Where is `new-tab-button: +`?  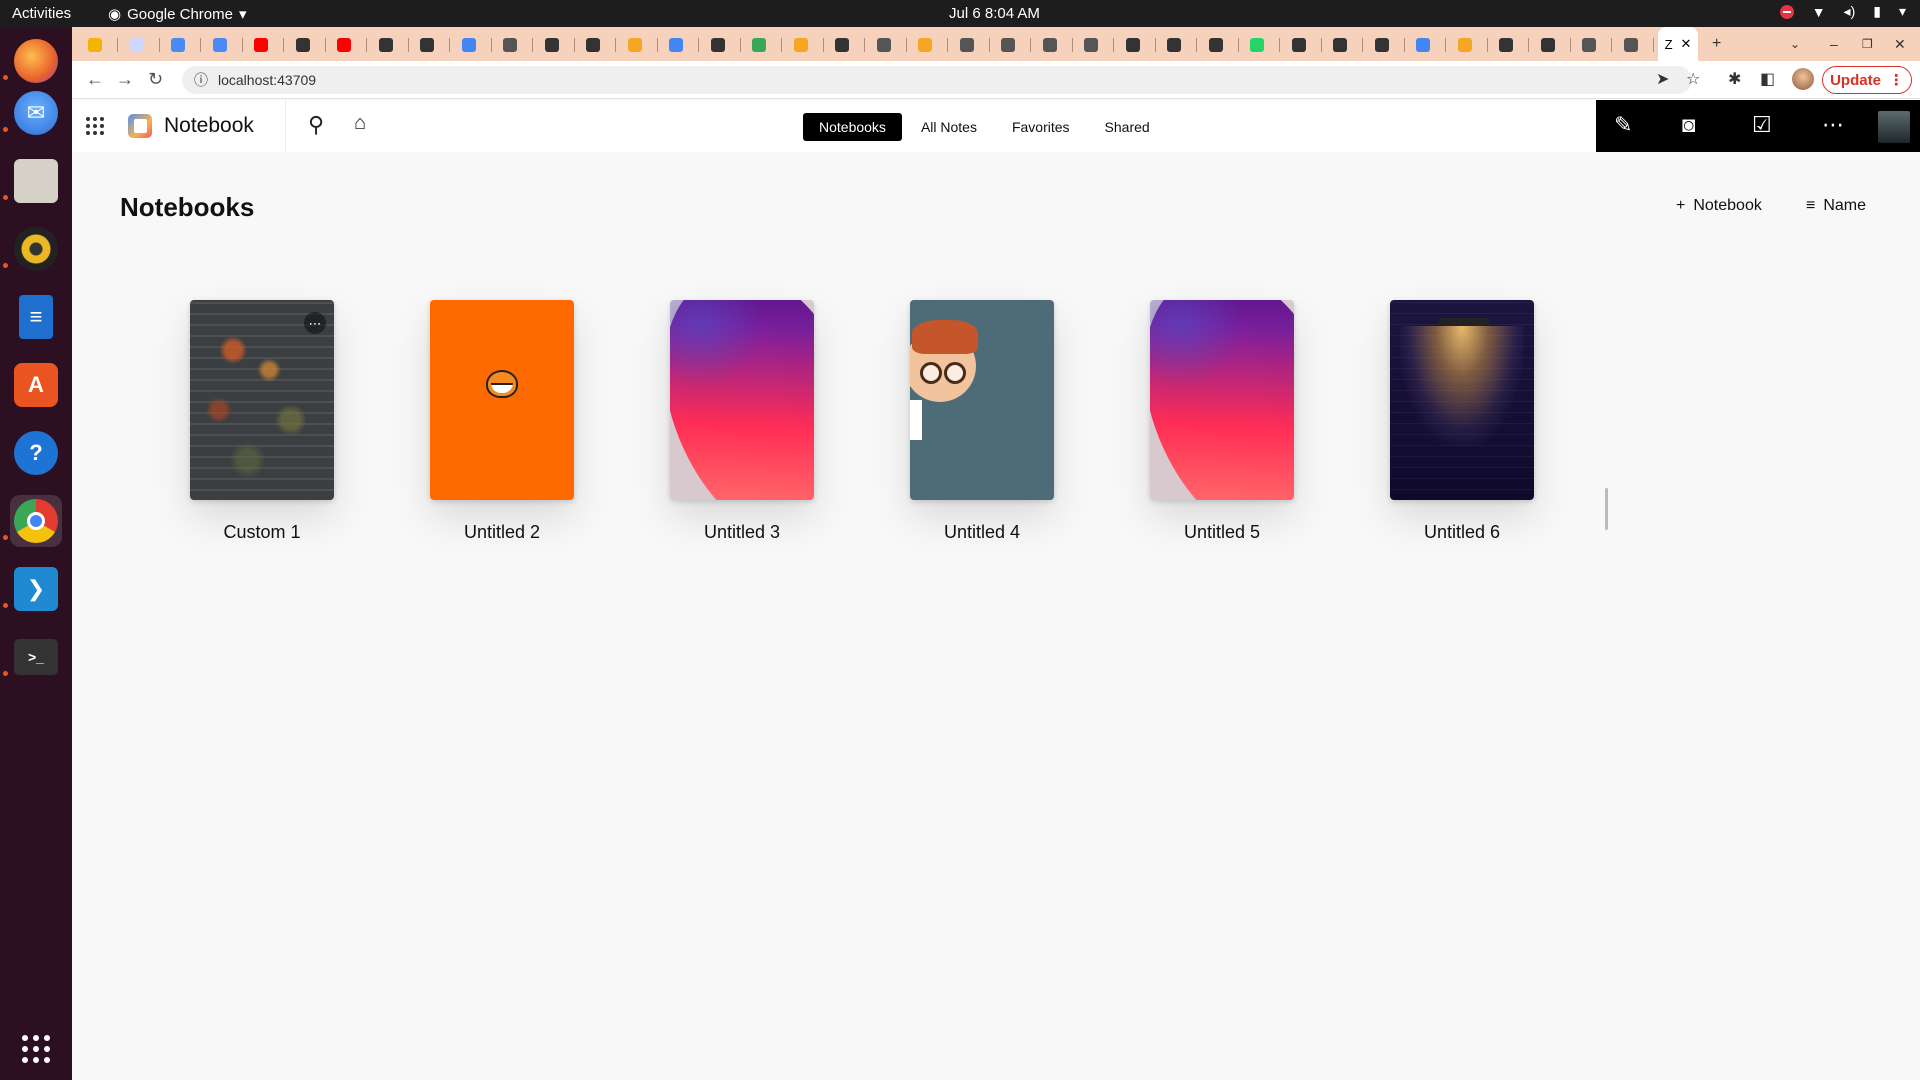
new-tab-button: + is located at coordinates (1716, 44).